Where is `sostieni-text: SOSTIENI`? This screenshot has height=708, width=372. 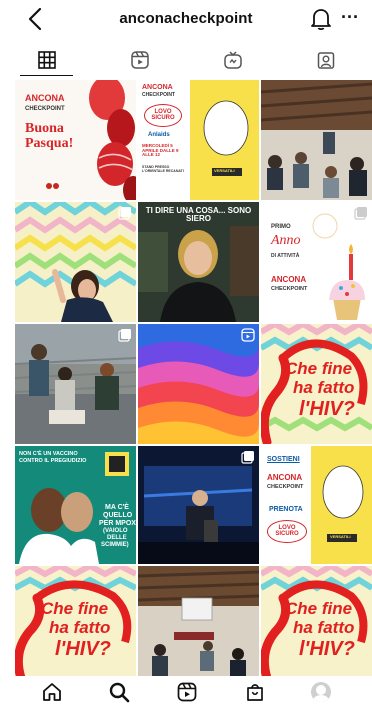 sostieni-text: SOSTIENI is located at coordinates (283, 459).